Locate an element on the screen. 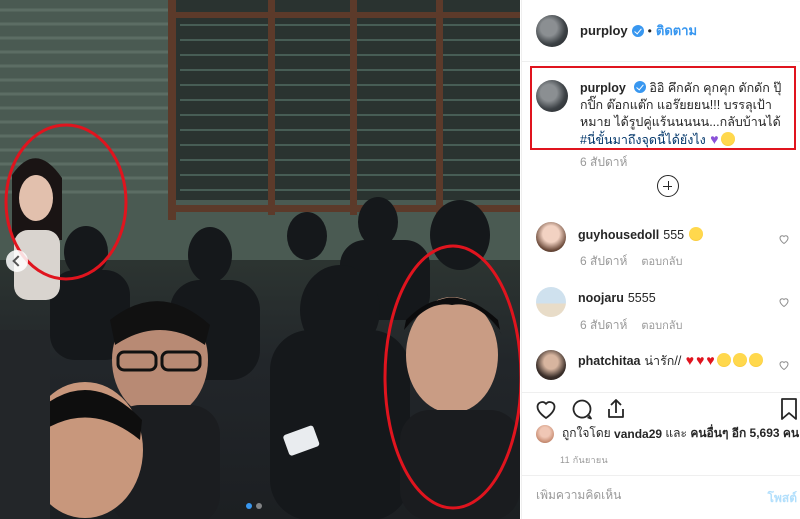 Image resolution: width=800 pixels, height=519 pixels. comment-item: phatchitaa น่ารัก// ♥ ♥ ♥ is located at coordinates (667, 365).